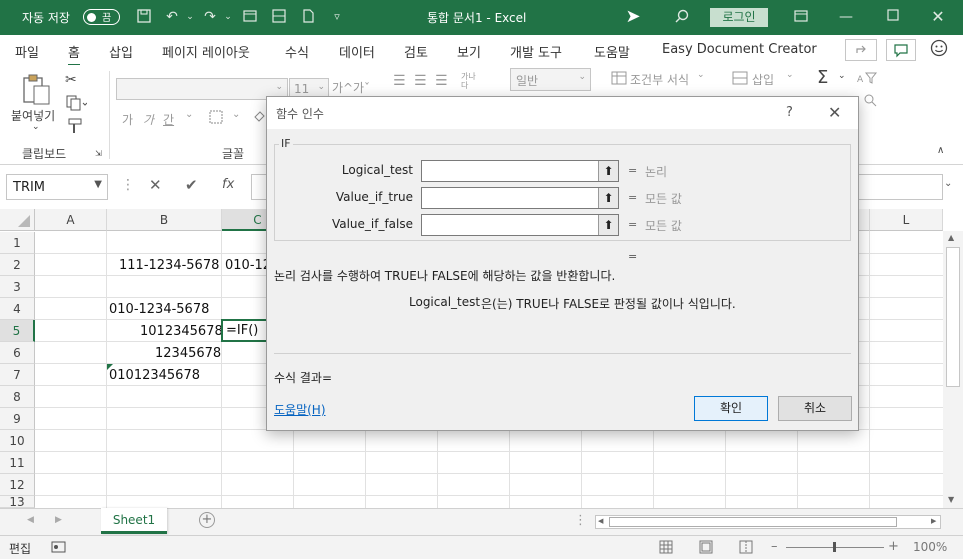  I want to click on search-icon, so click(682, 17).